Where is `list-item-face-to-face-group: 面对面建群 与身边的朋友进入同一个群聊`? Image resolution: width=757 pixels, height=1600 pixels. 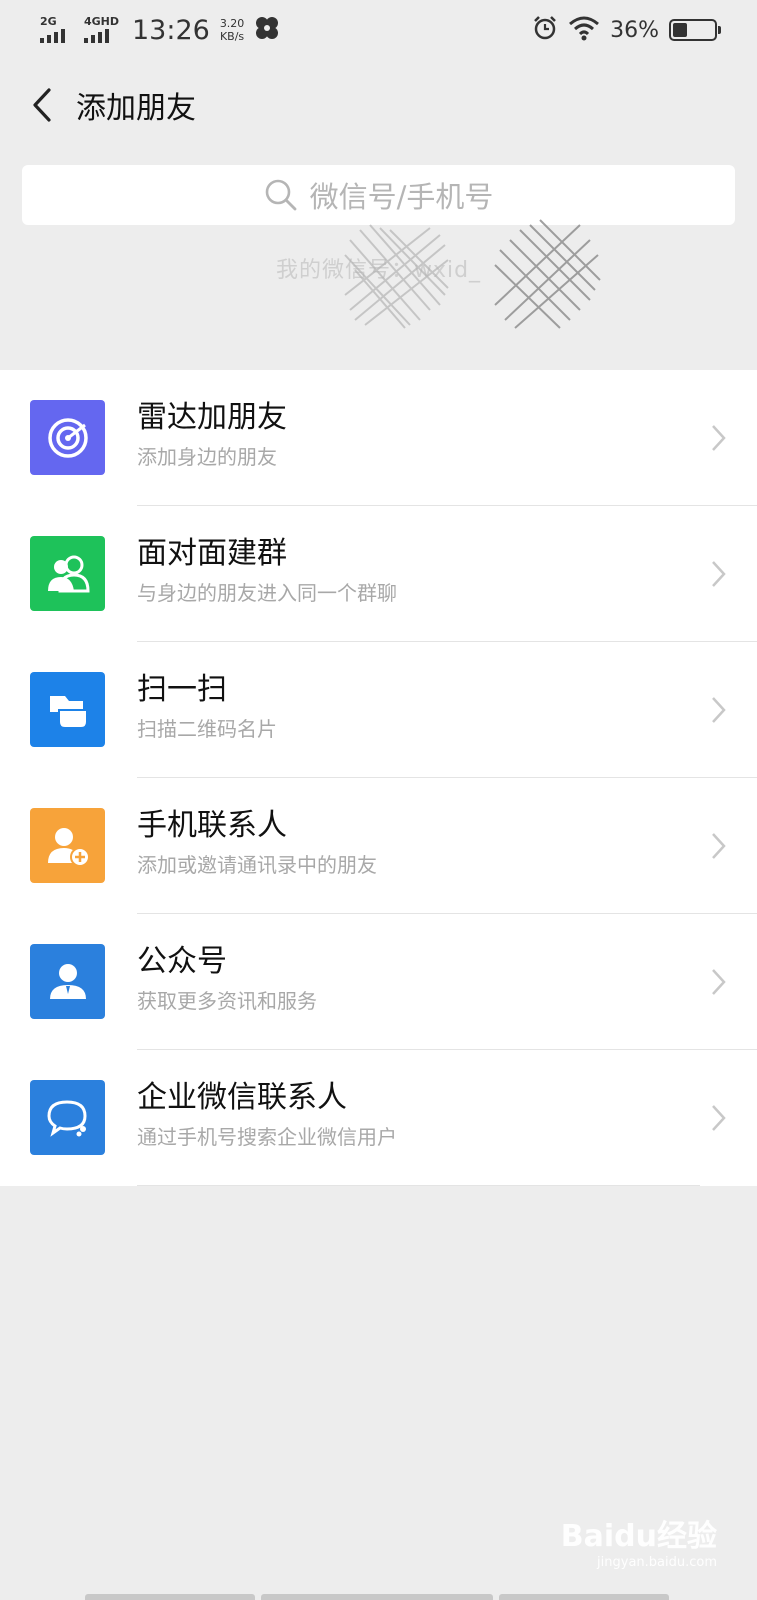
list-item-face-to-face-group: 面对面建群 与身边的朋友进入同一个群聊 is located at coordinates (378, 574).